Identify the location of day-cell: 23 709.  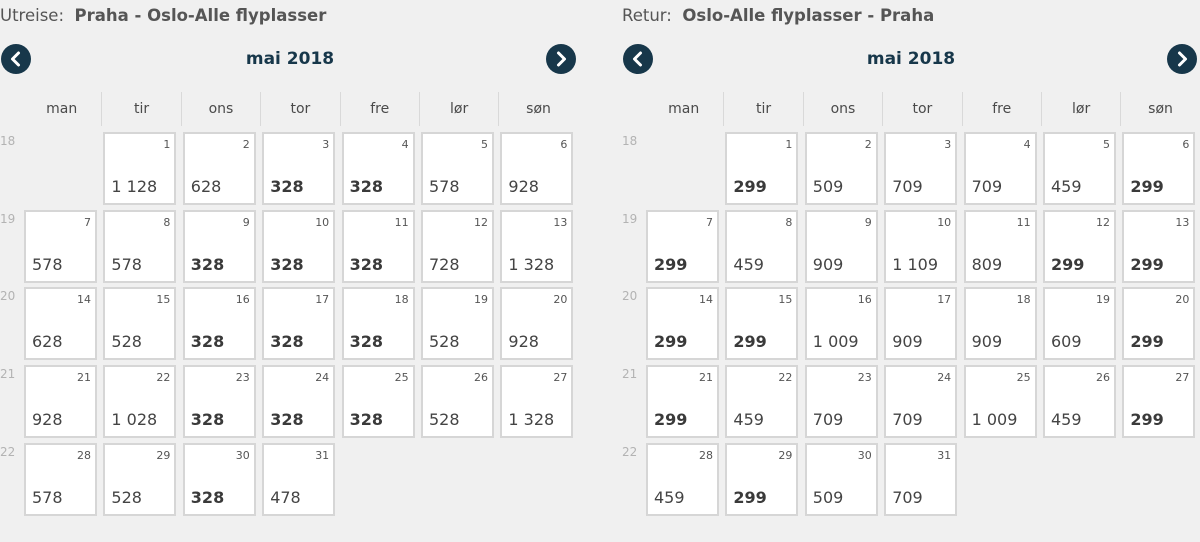
(841, 402).